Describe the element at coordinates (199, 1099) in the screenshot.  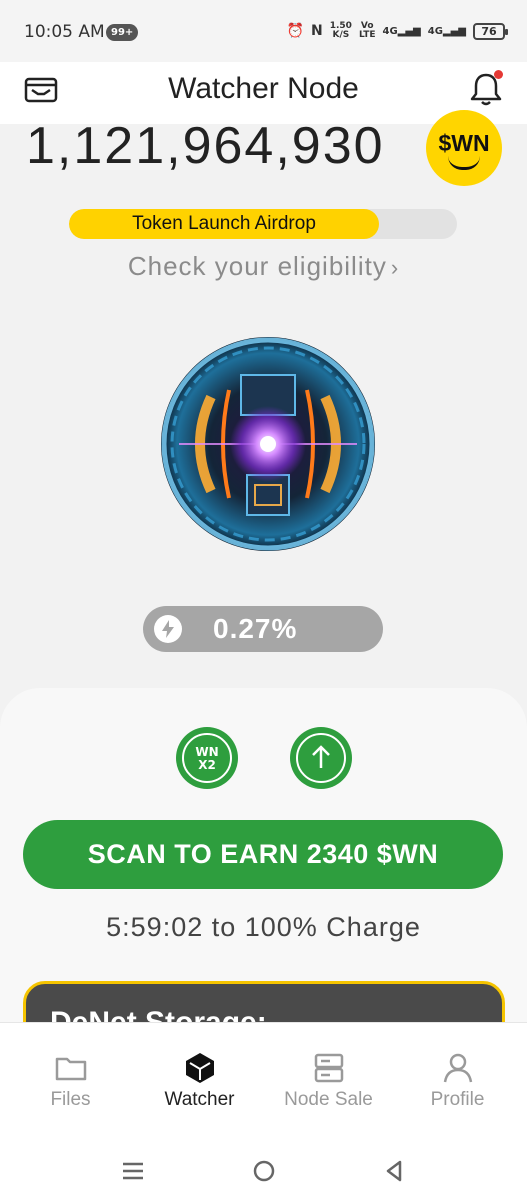
I see `nav-watcher-label: Watcher` at that location.